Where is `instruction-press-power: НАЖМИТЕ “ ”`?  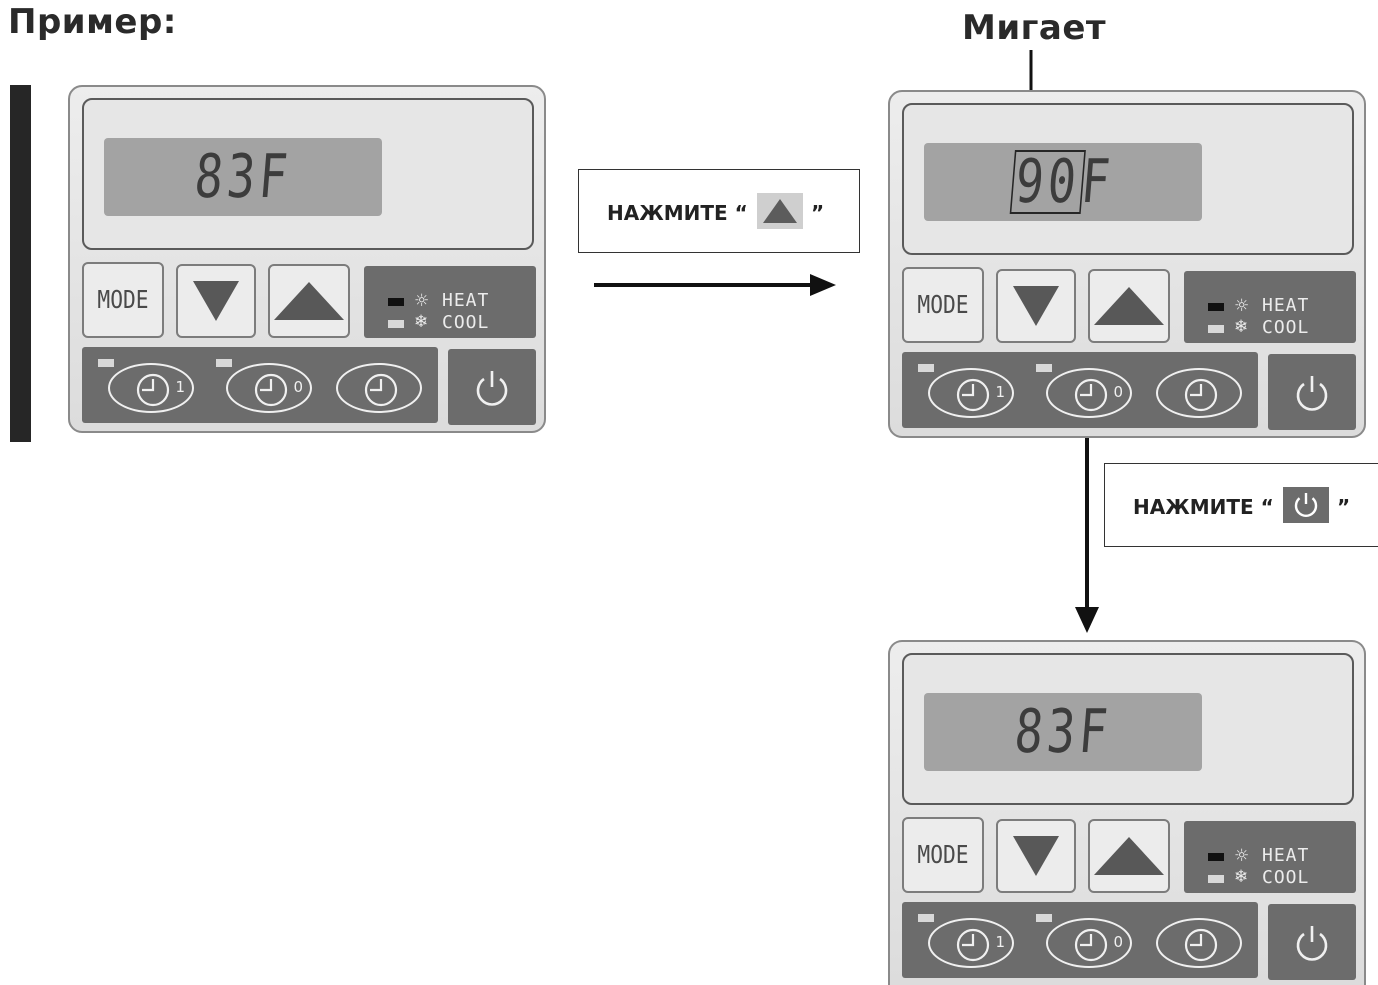 instruction-press-power: НАЖМИТЕ “ ” is located at coordinates (1241, 505).